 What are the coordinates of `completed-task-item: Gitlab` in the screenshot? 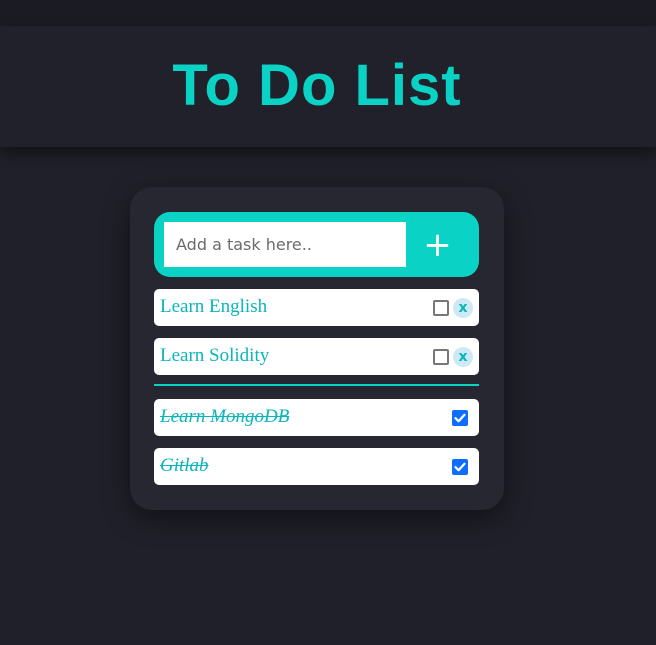 It's located at (316, 466).